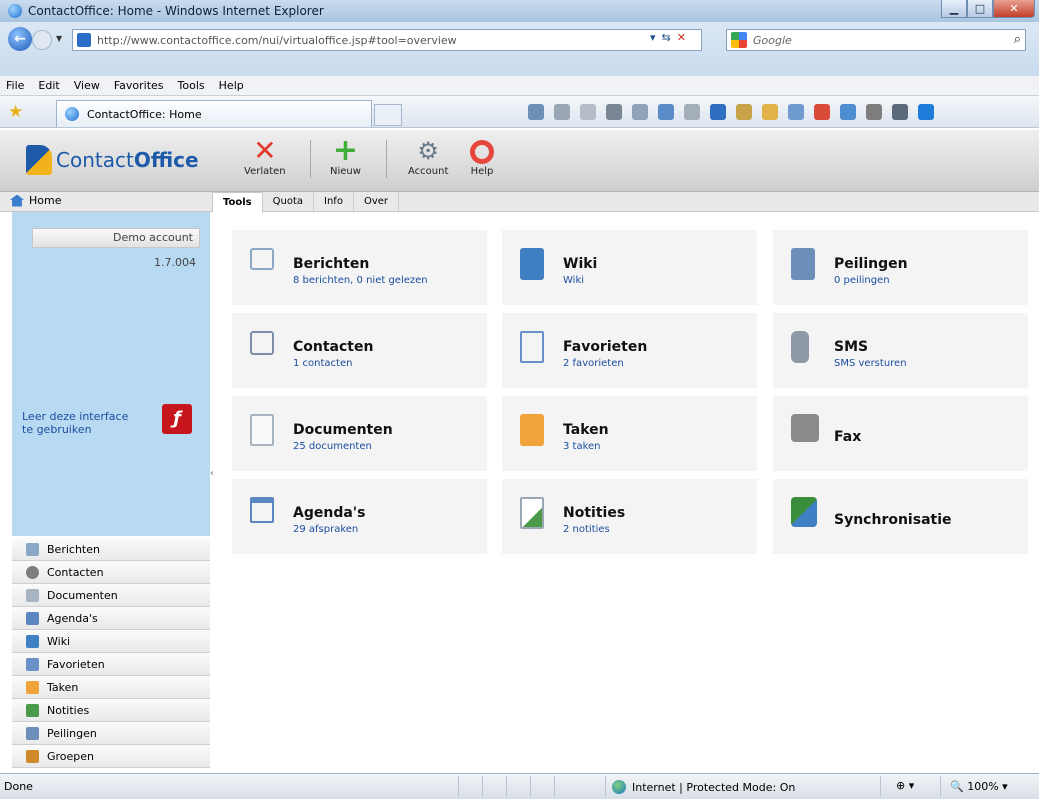  I want to click on tool-subtitle: 2 notities, so click(586, 529).